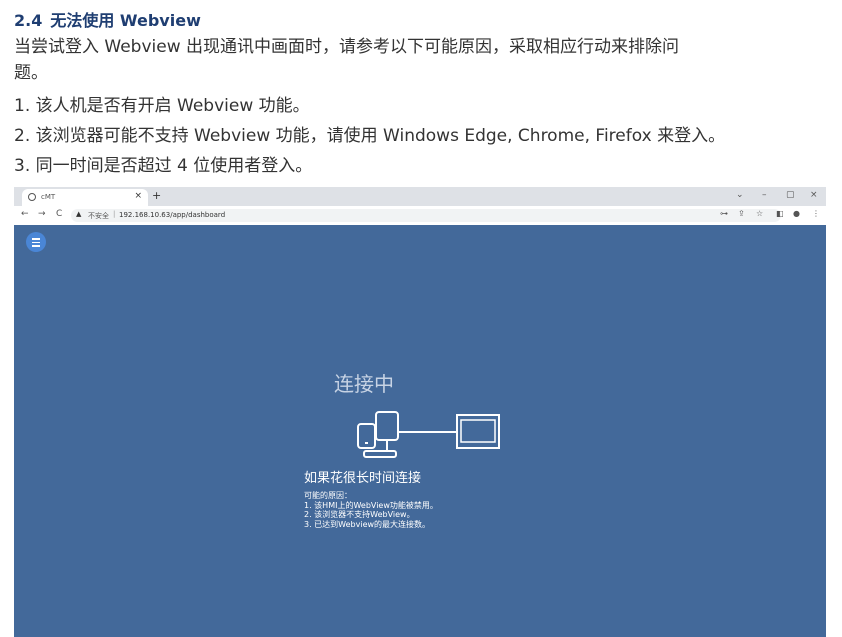 This screenshot has height=637, width=842. What do you see at coordinates (59, 214) in the screenshot?
I see `reload-icon: C` at bounding box center [59, 214].